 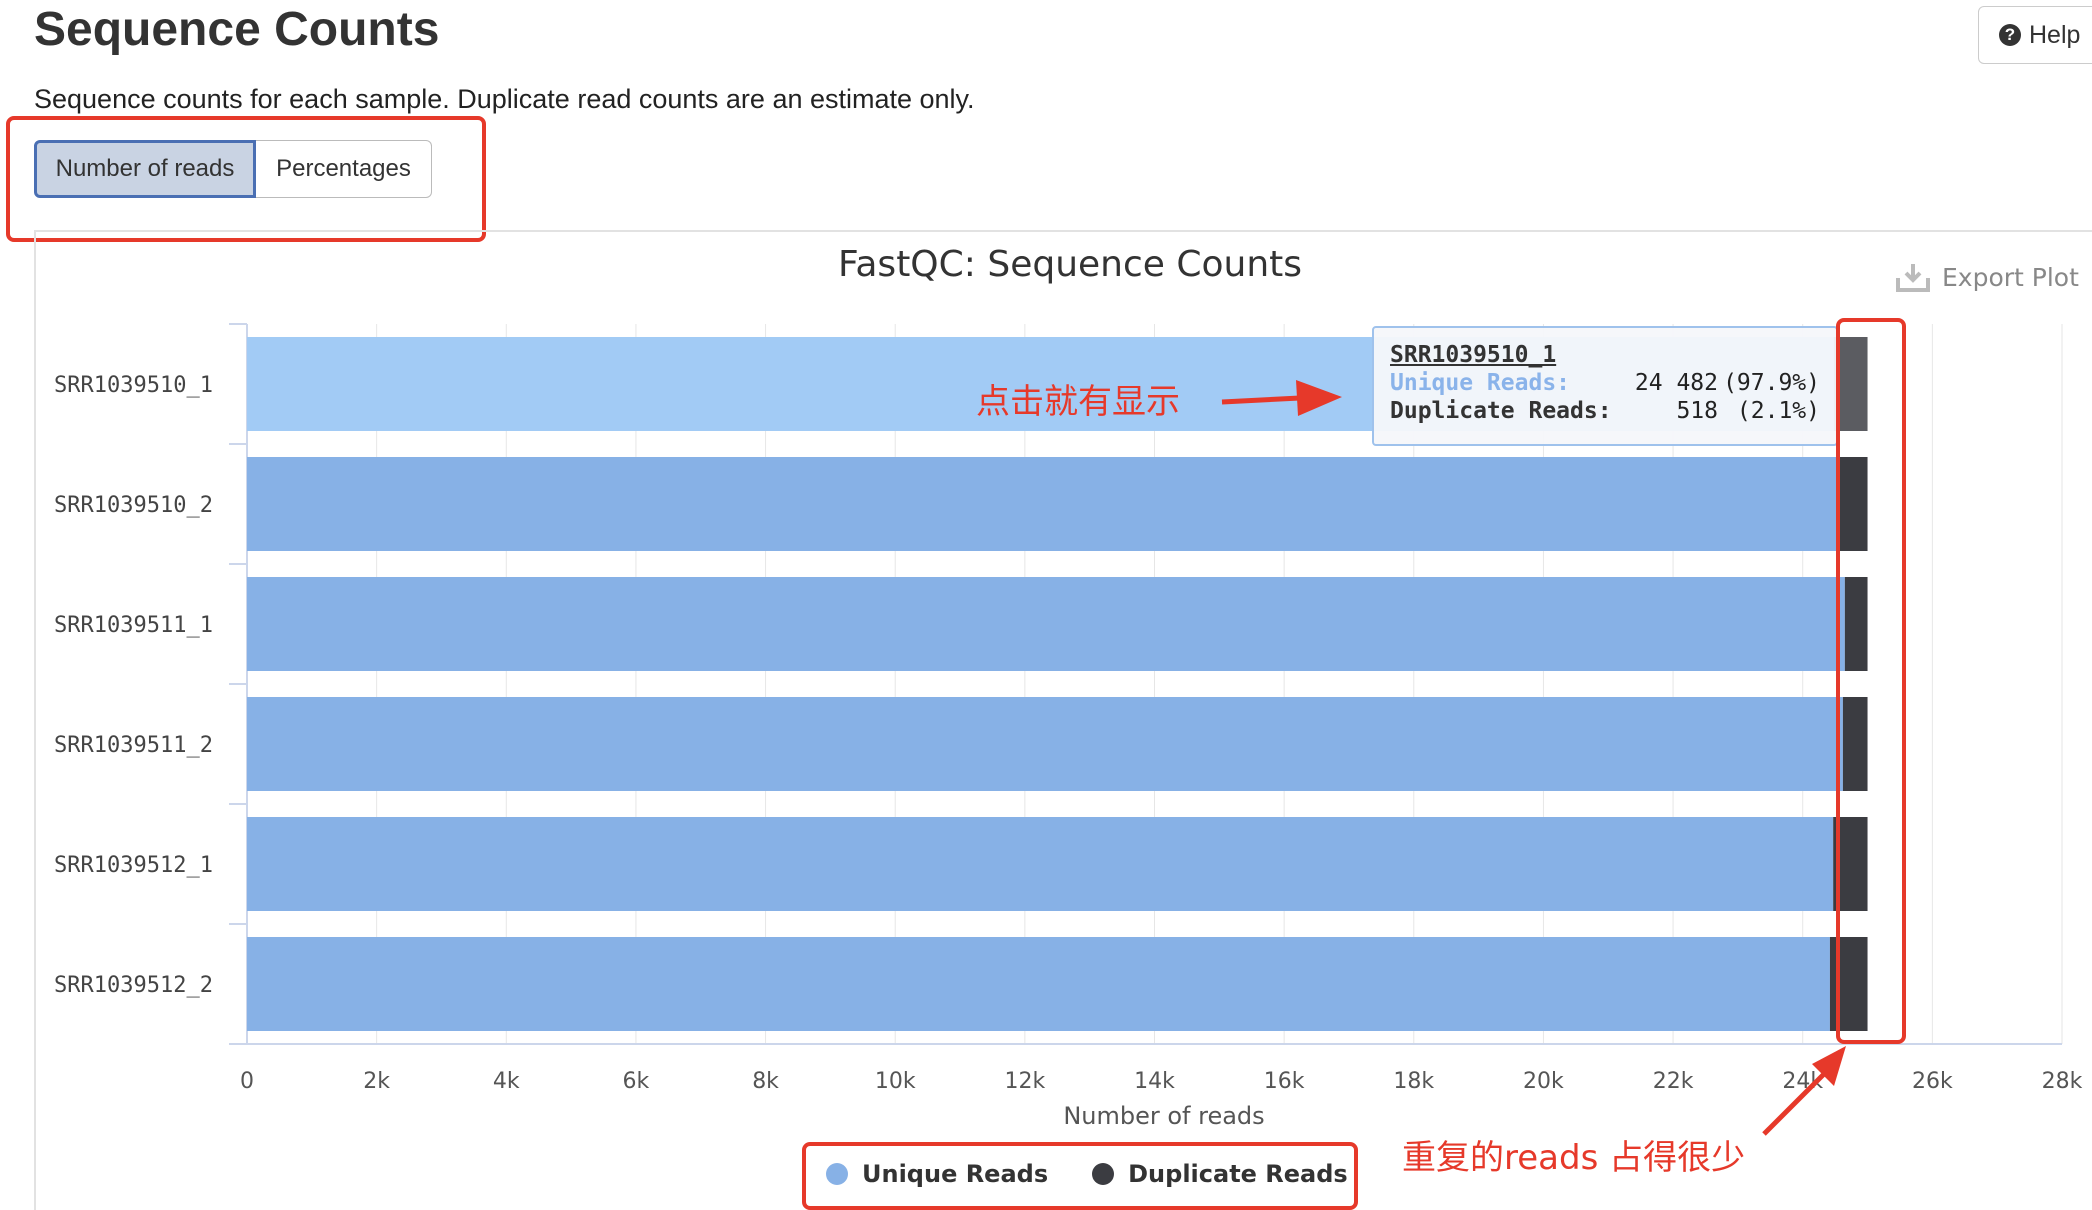 I want to click on y-category-label: SRR1039511_1, so click(x=133, y=625).